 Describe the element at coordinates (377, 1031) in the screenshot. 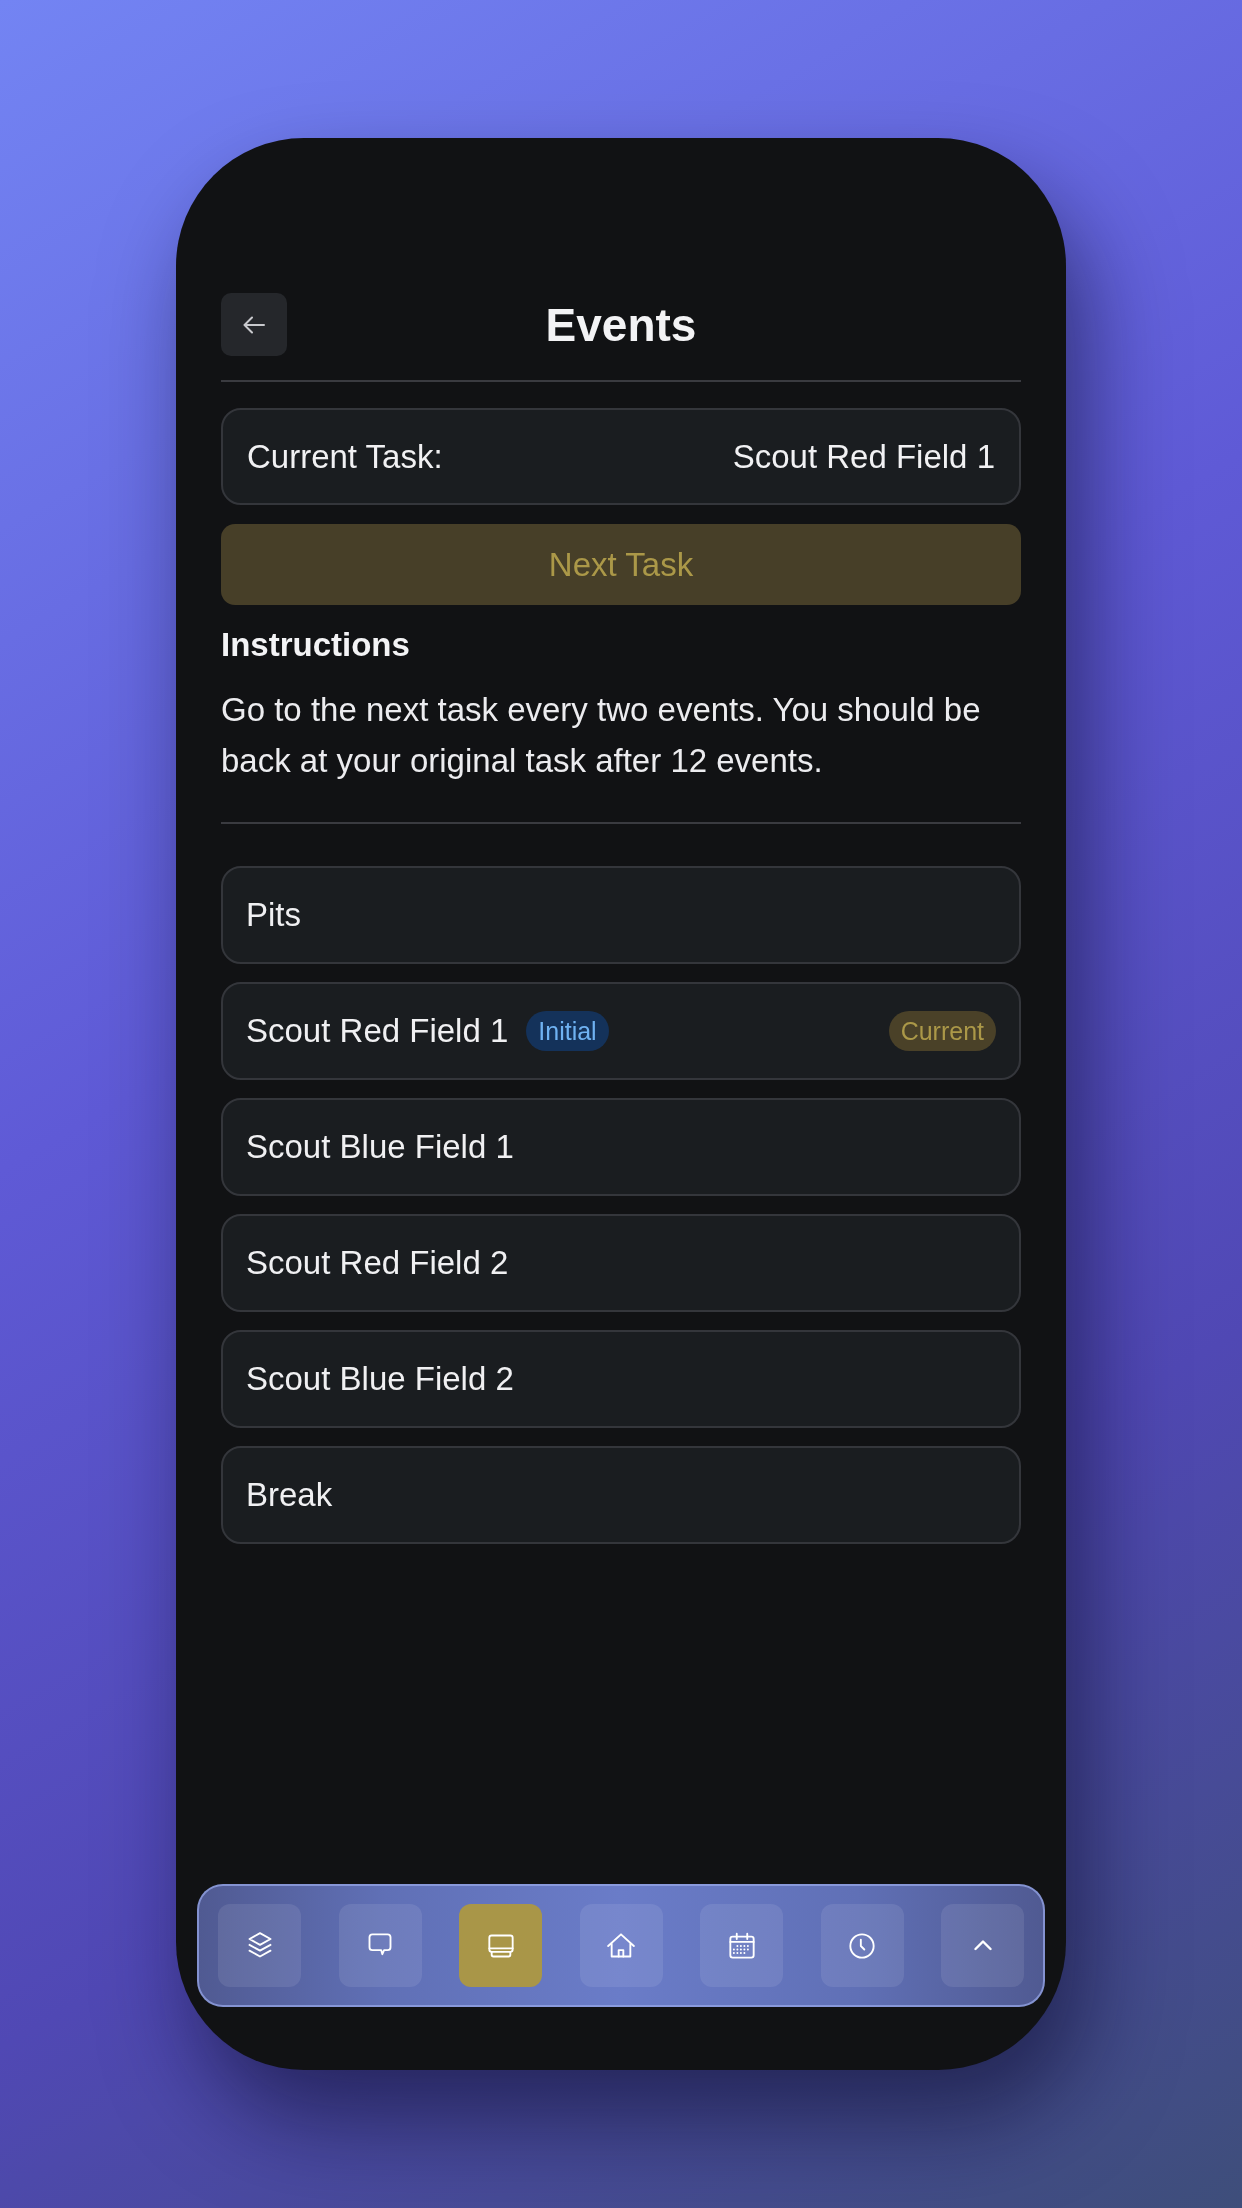

I see `task-name: Scout Red Field 1` at that location.